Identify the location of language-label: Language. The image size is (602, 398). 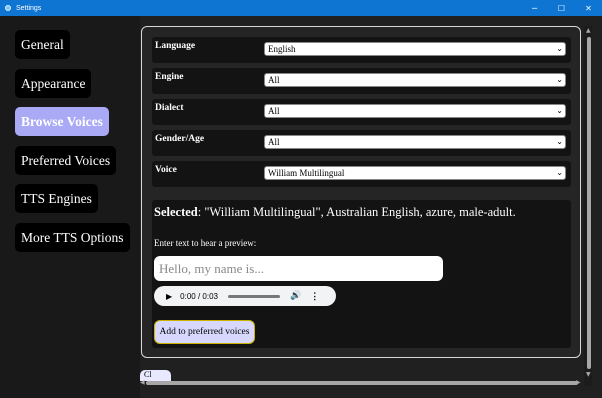
(175, 46).